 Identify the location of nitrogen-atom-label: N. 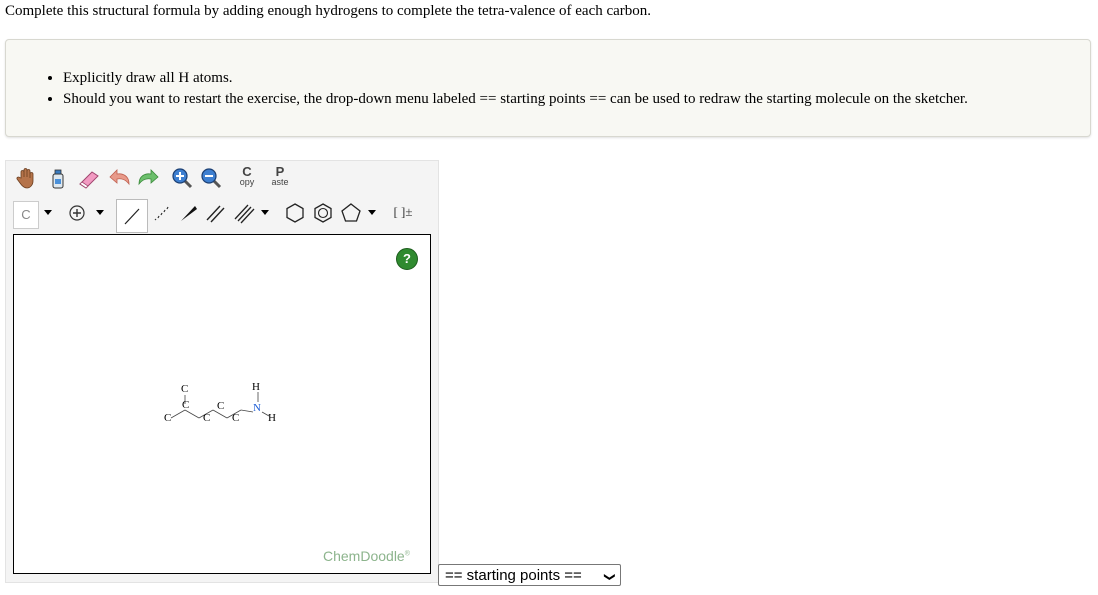
(257, 408).